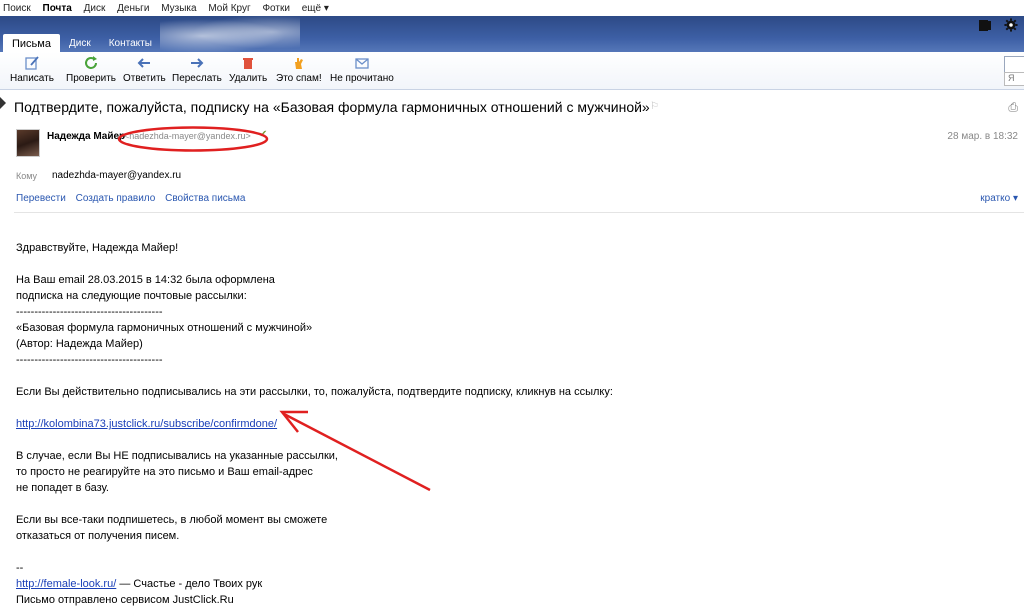 The width and height of the screenshot is (1024, 607). Describe the element at coordinates (116, 175) in the screenshot. I see `to-value: nadezhda-mayer@yandex.ru` at that location.